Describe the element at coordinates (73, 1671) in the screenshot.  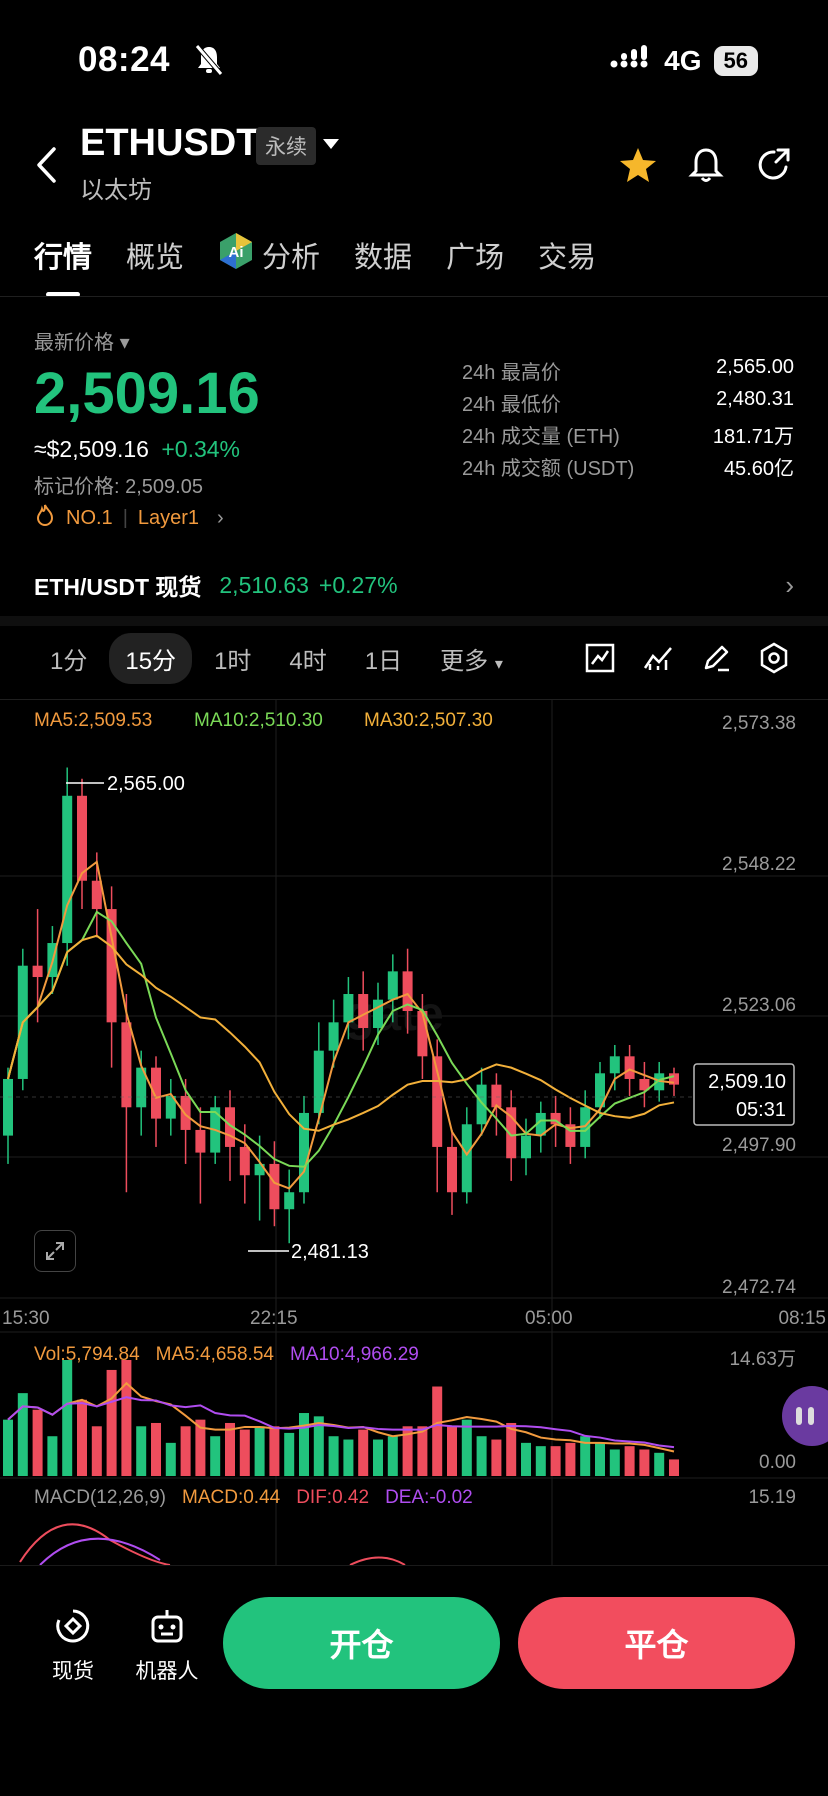
I see `spot-shortcut-label: 现货` at that location.